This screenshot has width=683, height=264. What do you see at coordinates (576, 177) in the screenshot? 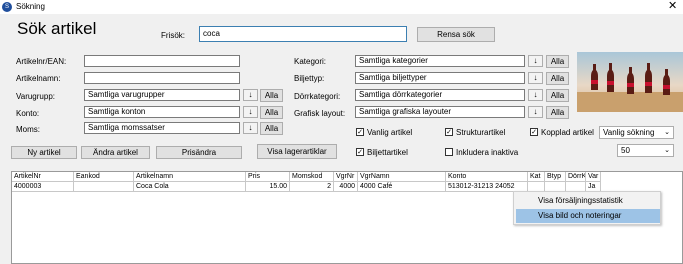
I see `column-header: DörrK` at bounding box center [576, 177].